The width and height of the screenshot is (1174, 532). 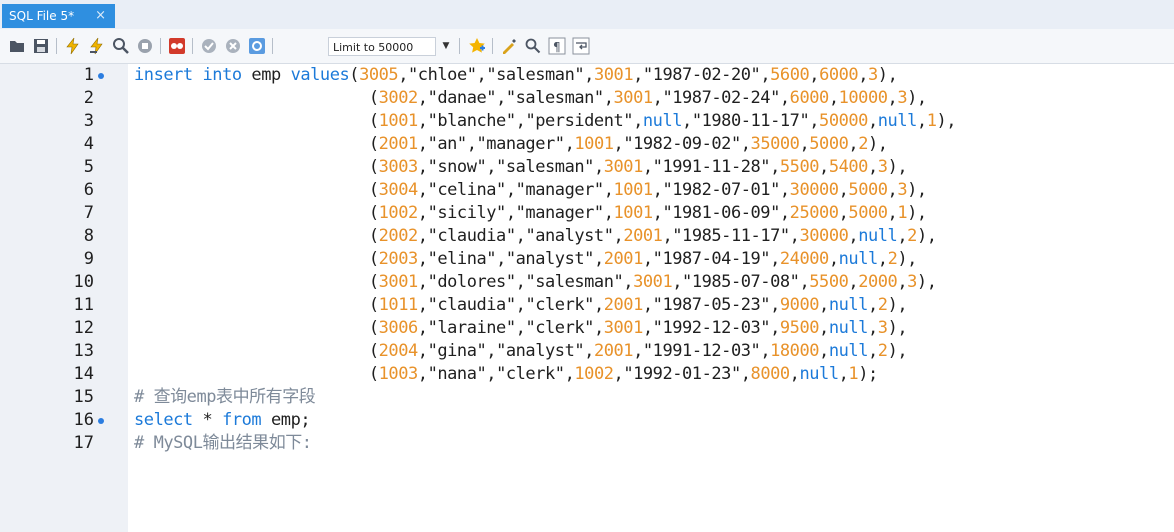 I want to click on execute-current-icon, so click(x=97, y=46).